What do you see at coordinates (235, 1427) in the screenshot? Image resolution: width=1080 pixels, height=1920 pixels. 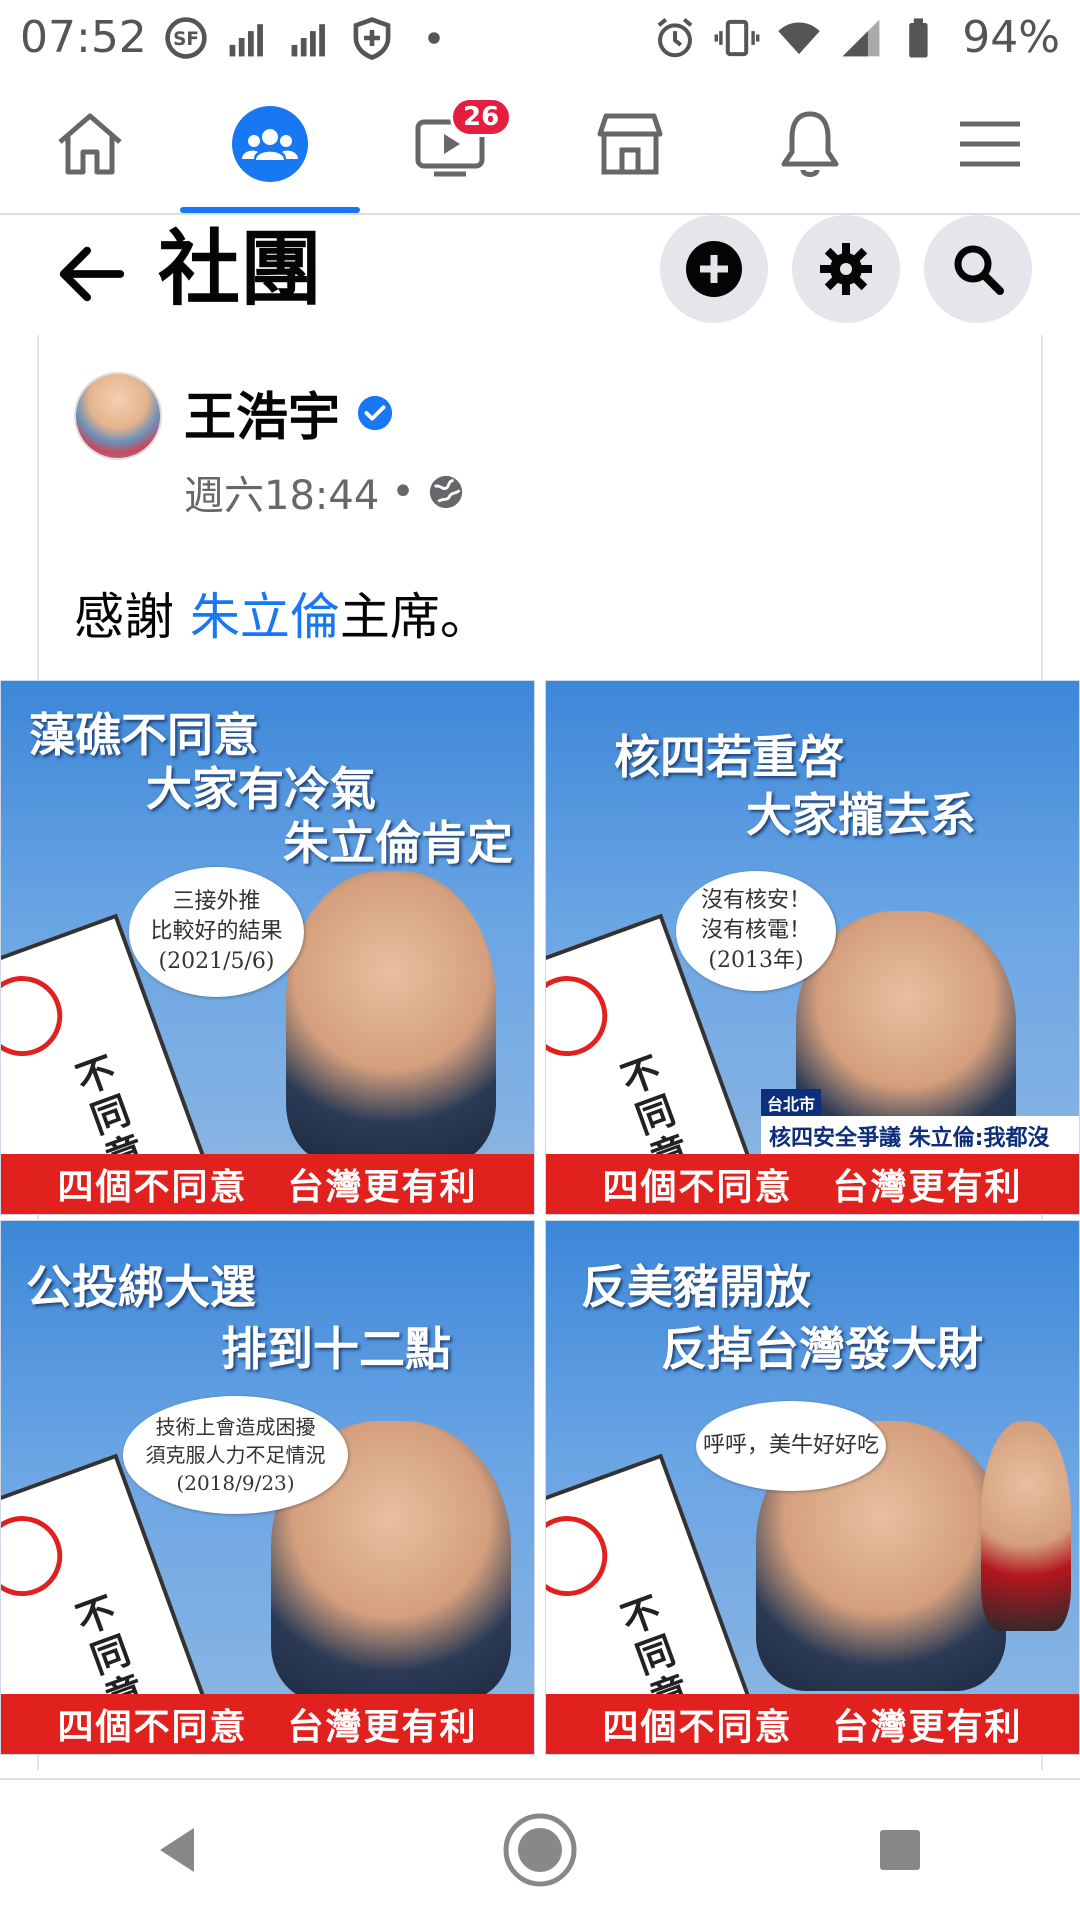 I see `bubble-line: 技術上會造成困擾` at bounding box center [235, 1427].